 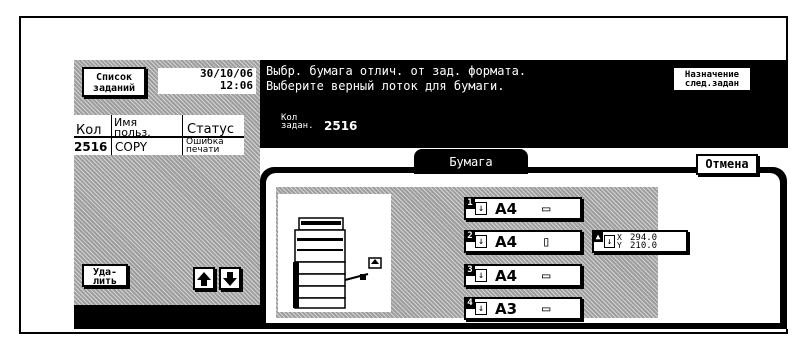 I want to click on job-count-value: 2516, so click(x=341, y=126).